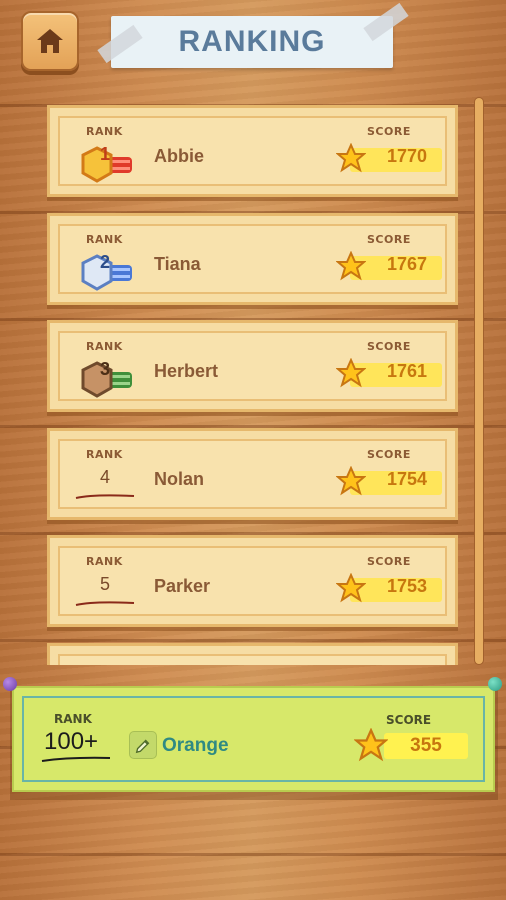 Image resolution: width=506 pixels, height=900 pixels. What do you see at coordinates (104, 154) in the screenshot?
I see `rank-number: 1` at bounding box center [104, 154].